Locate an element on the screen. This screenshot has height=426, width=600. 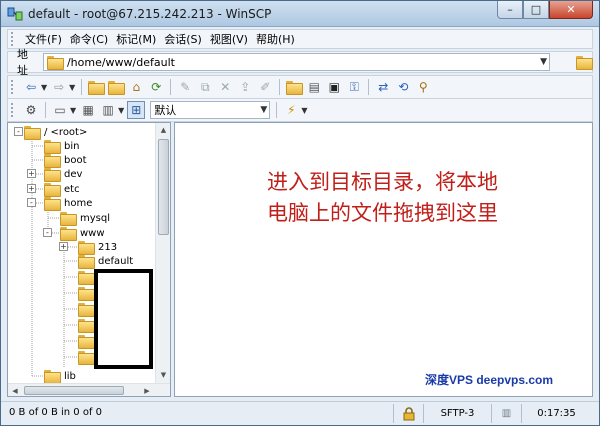
refresh-remote-icon: ⟲ is located at coordinates (403, 87).